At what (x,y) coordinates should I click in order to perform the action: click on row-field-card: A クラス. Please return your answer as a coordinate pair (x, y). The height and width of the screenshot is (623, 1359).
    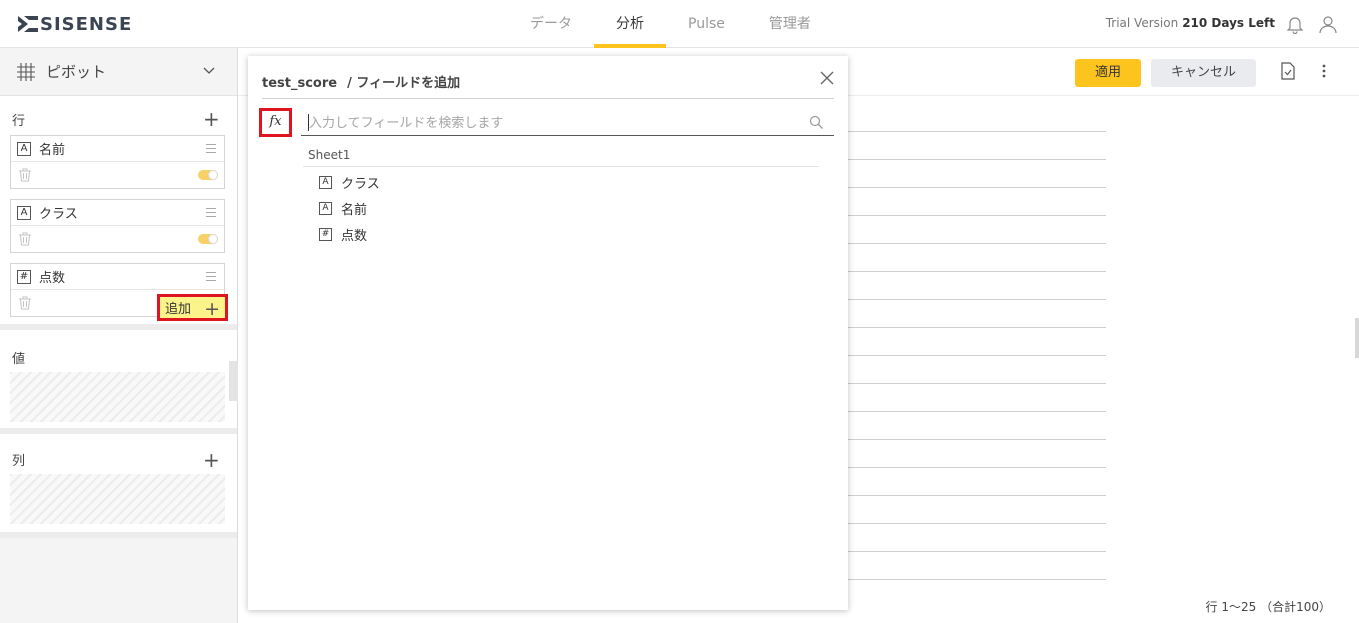
    Looking at the image, I should click on (117, 226).